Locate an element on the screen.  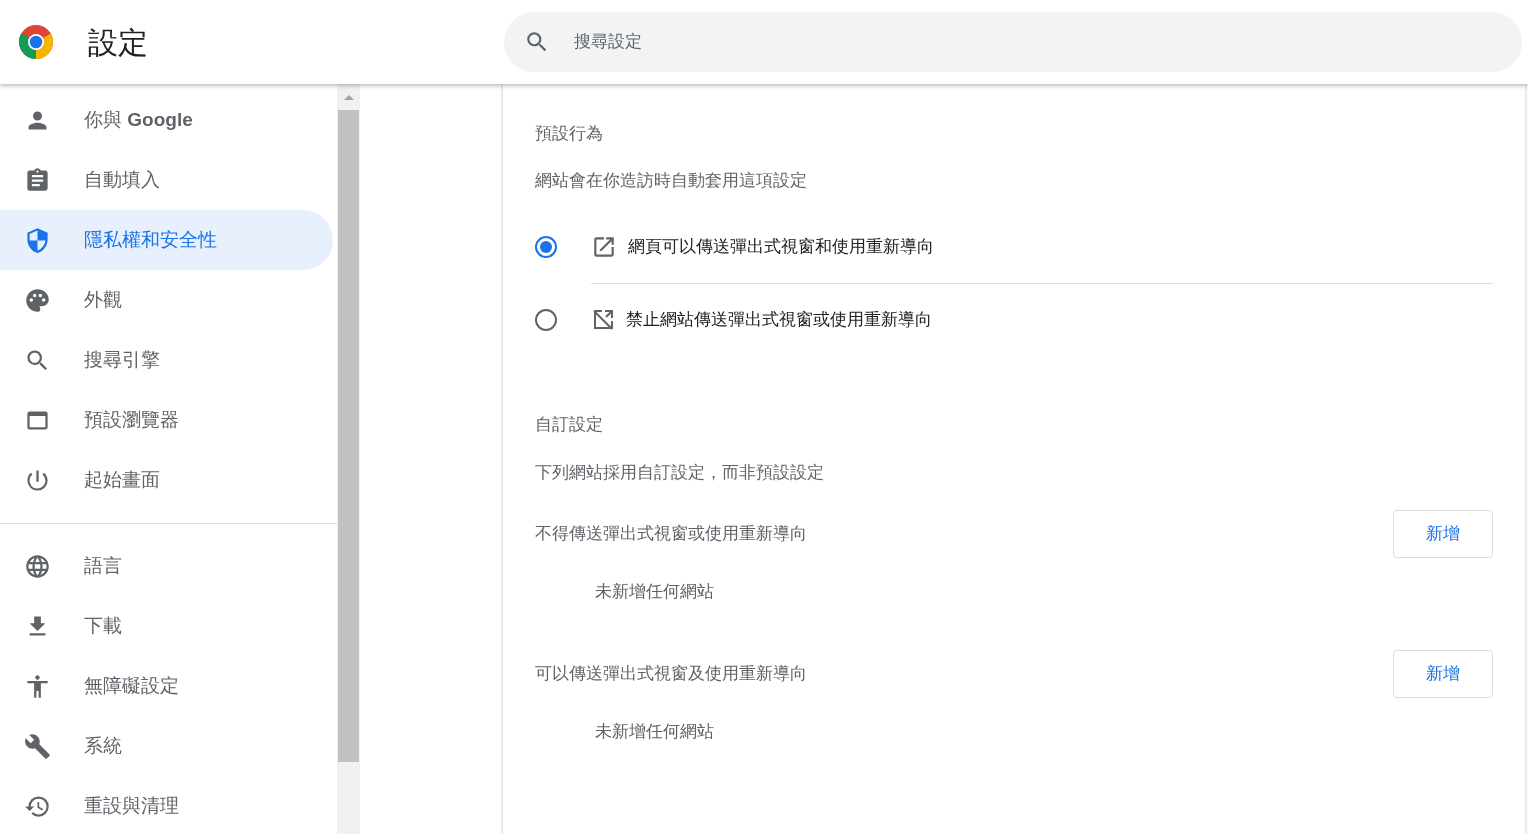
sidebar-item: 下載 is located at coordinates (166, 626).